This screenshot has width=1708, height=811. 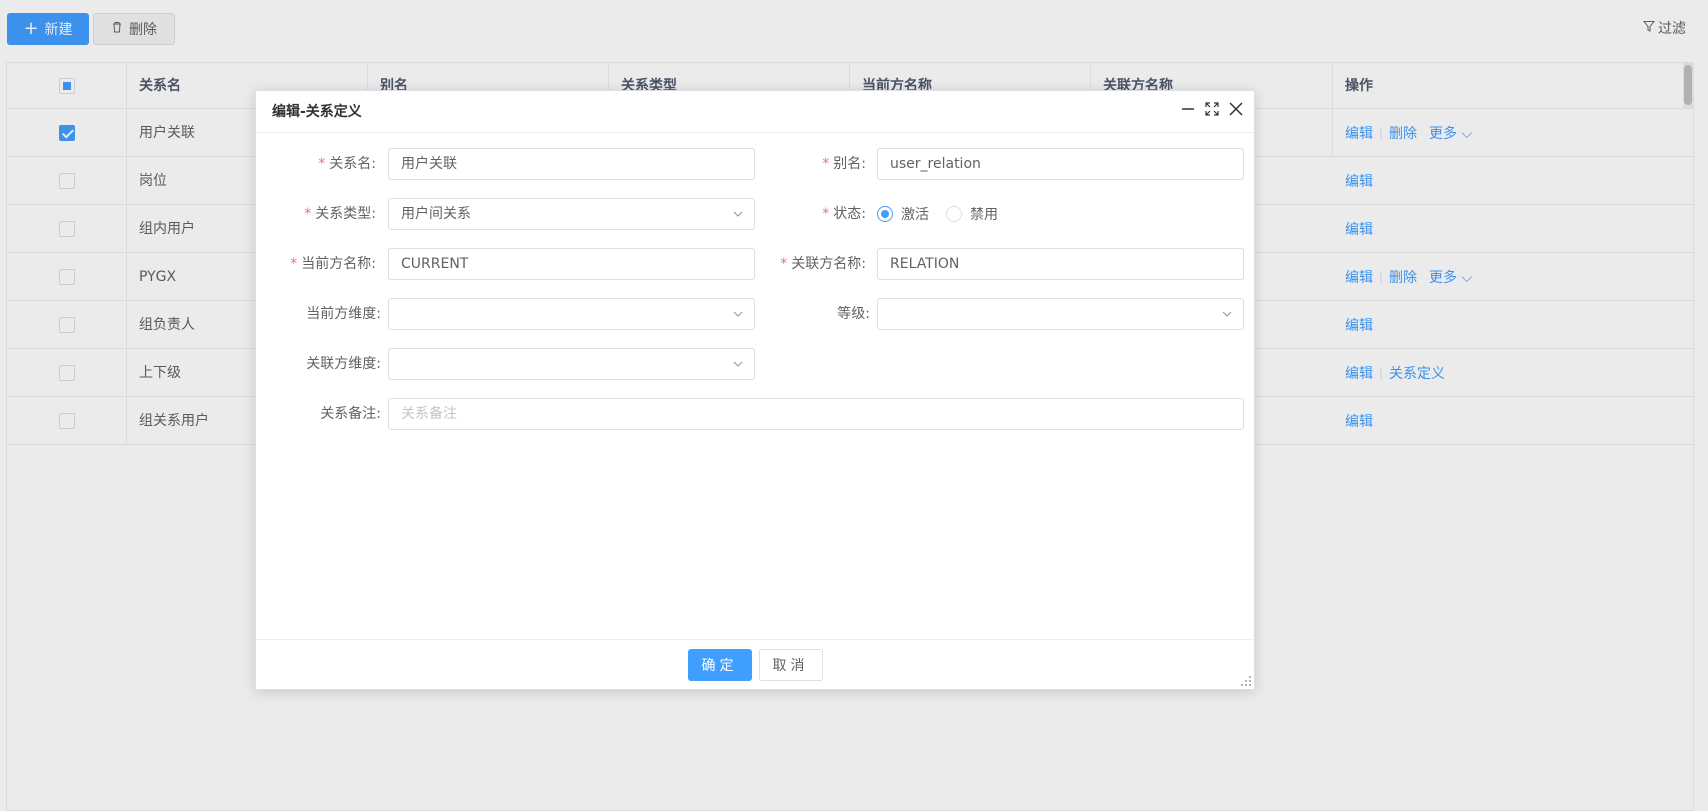 I want to click on status-label: * 状态:, so click(x=801, y=214).